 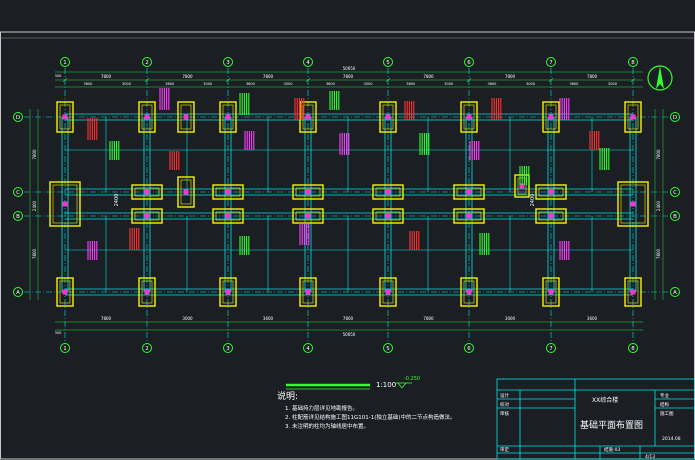 What do you see at coordinates (605, 400) in the screenshot?
I see `project-name: XX综合楼` at bounding box center [605, 400].